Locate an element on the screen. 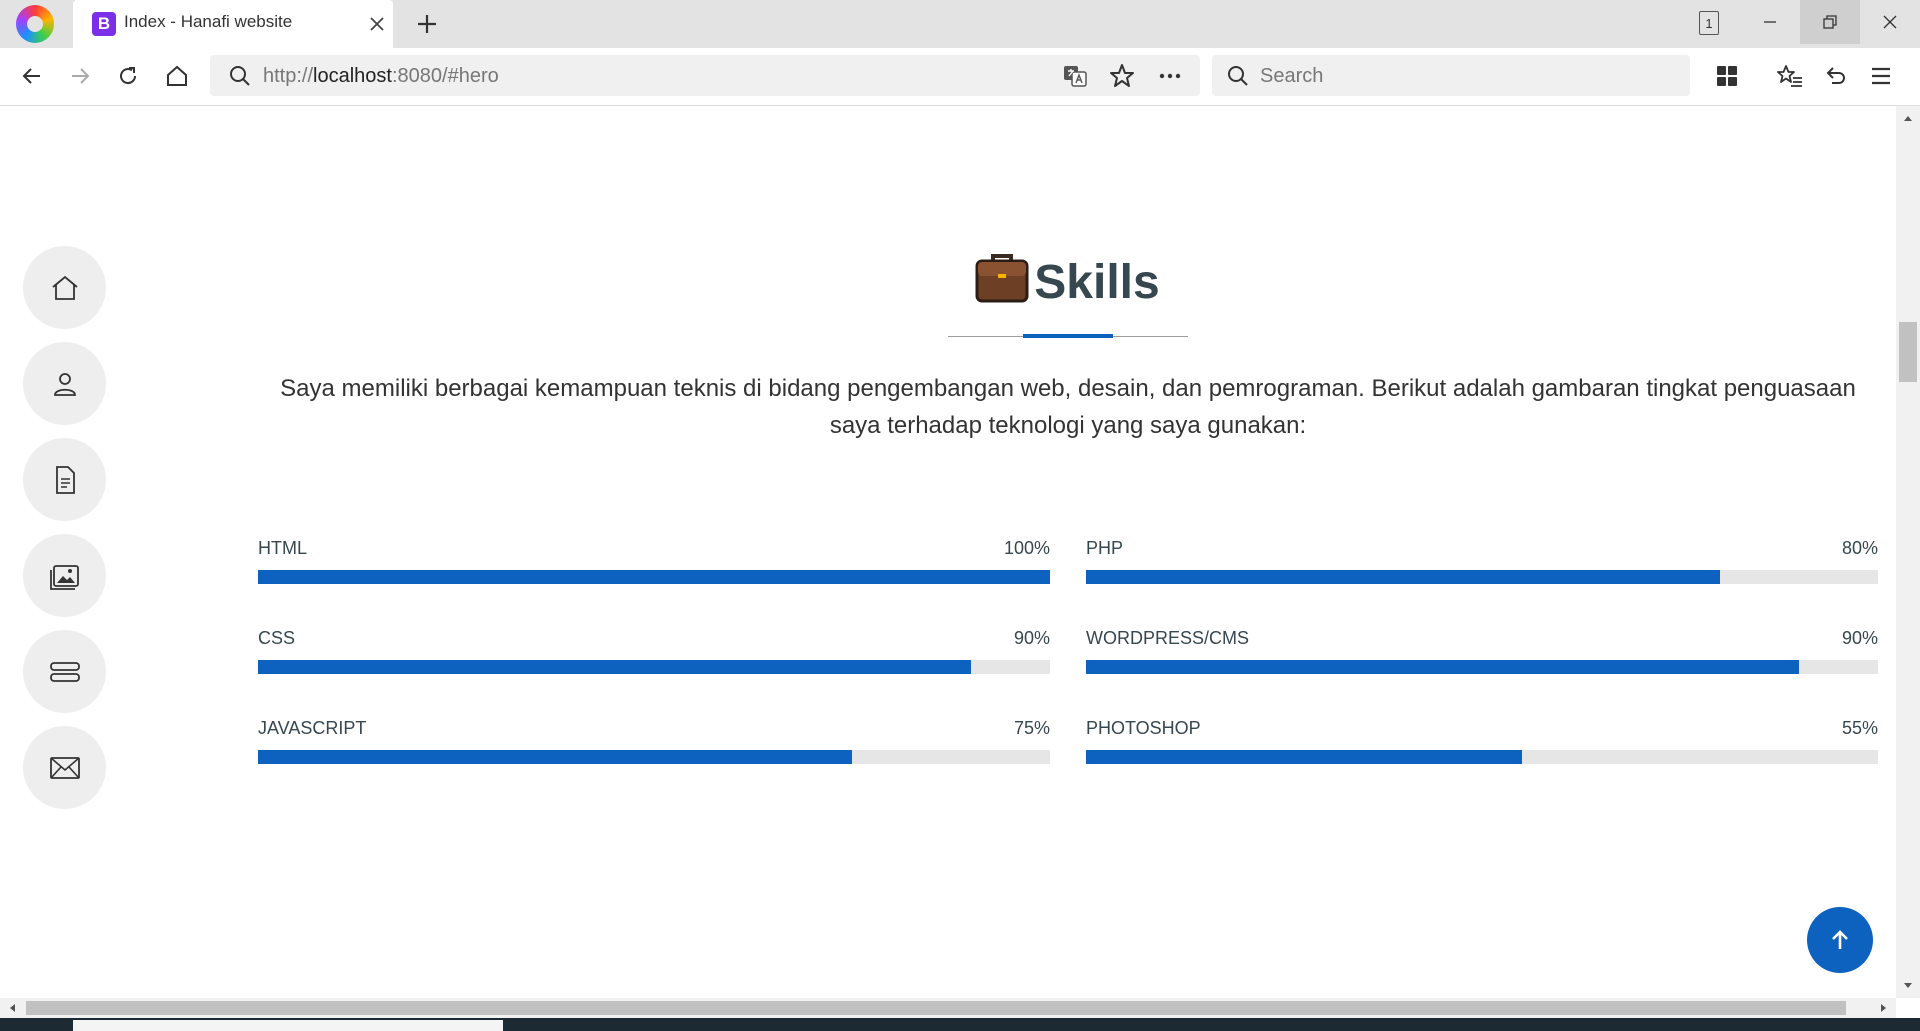 The image size is (1920, 1031). nav-contact-button is located at coordinates (64, 767).